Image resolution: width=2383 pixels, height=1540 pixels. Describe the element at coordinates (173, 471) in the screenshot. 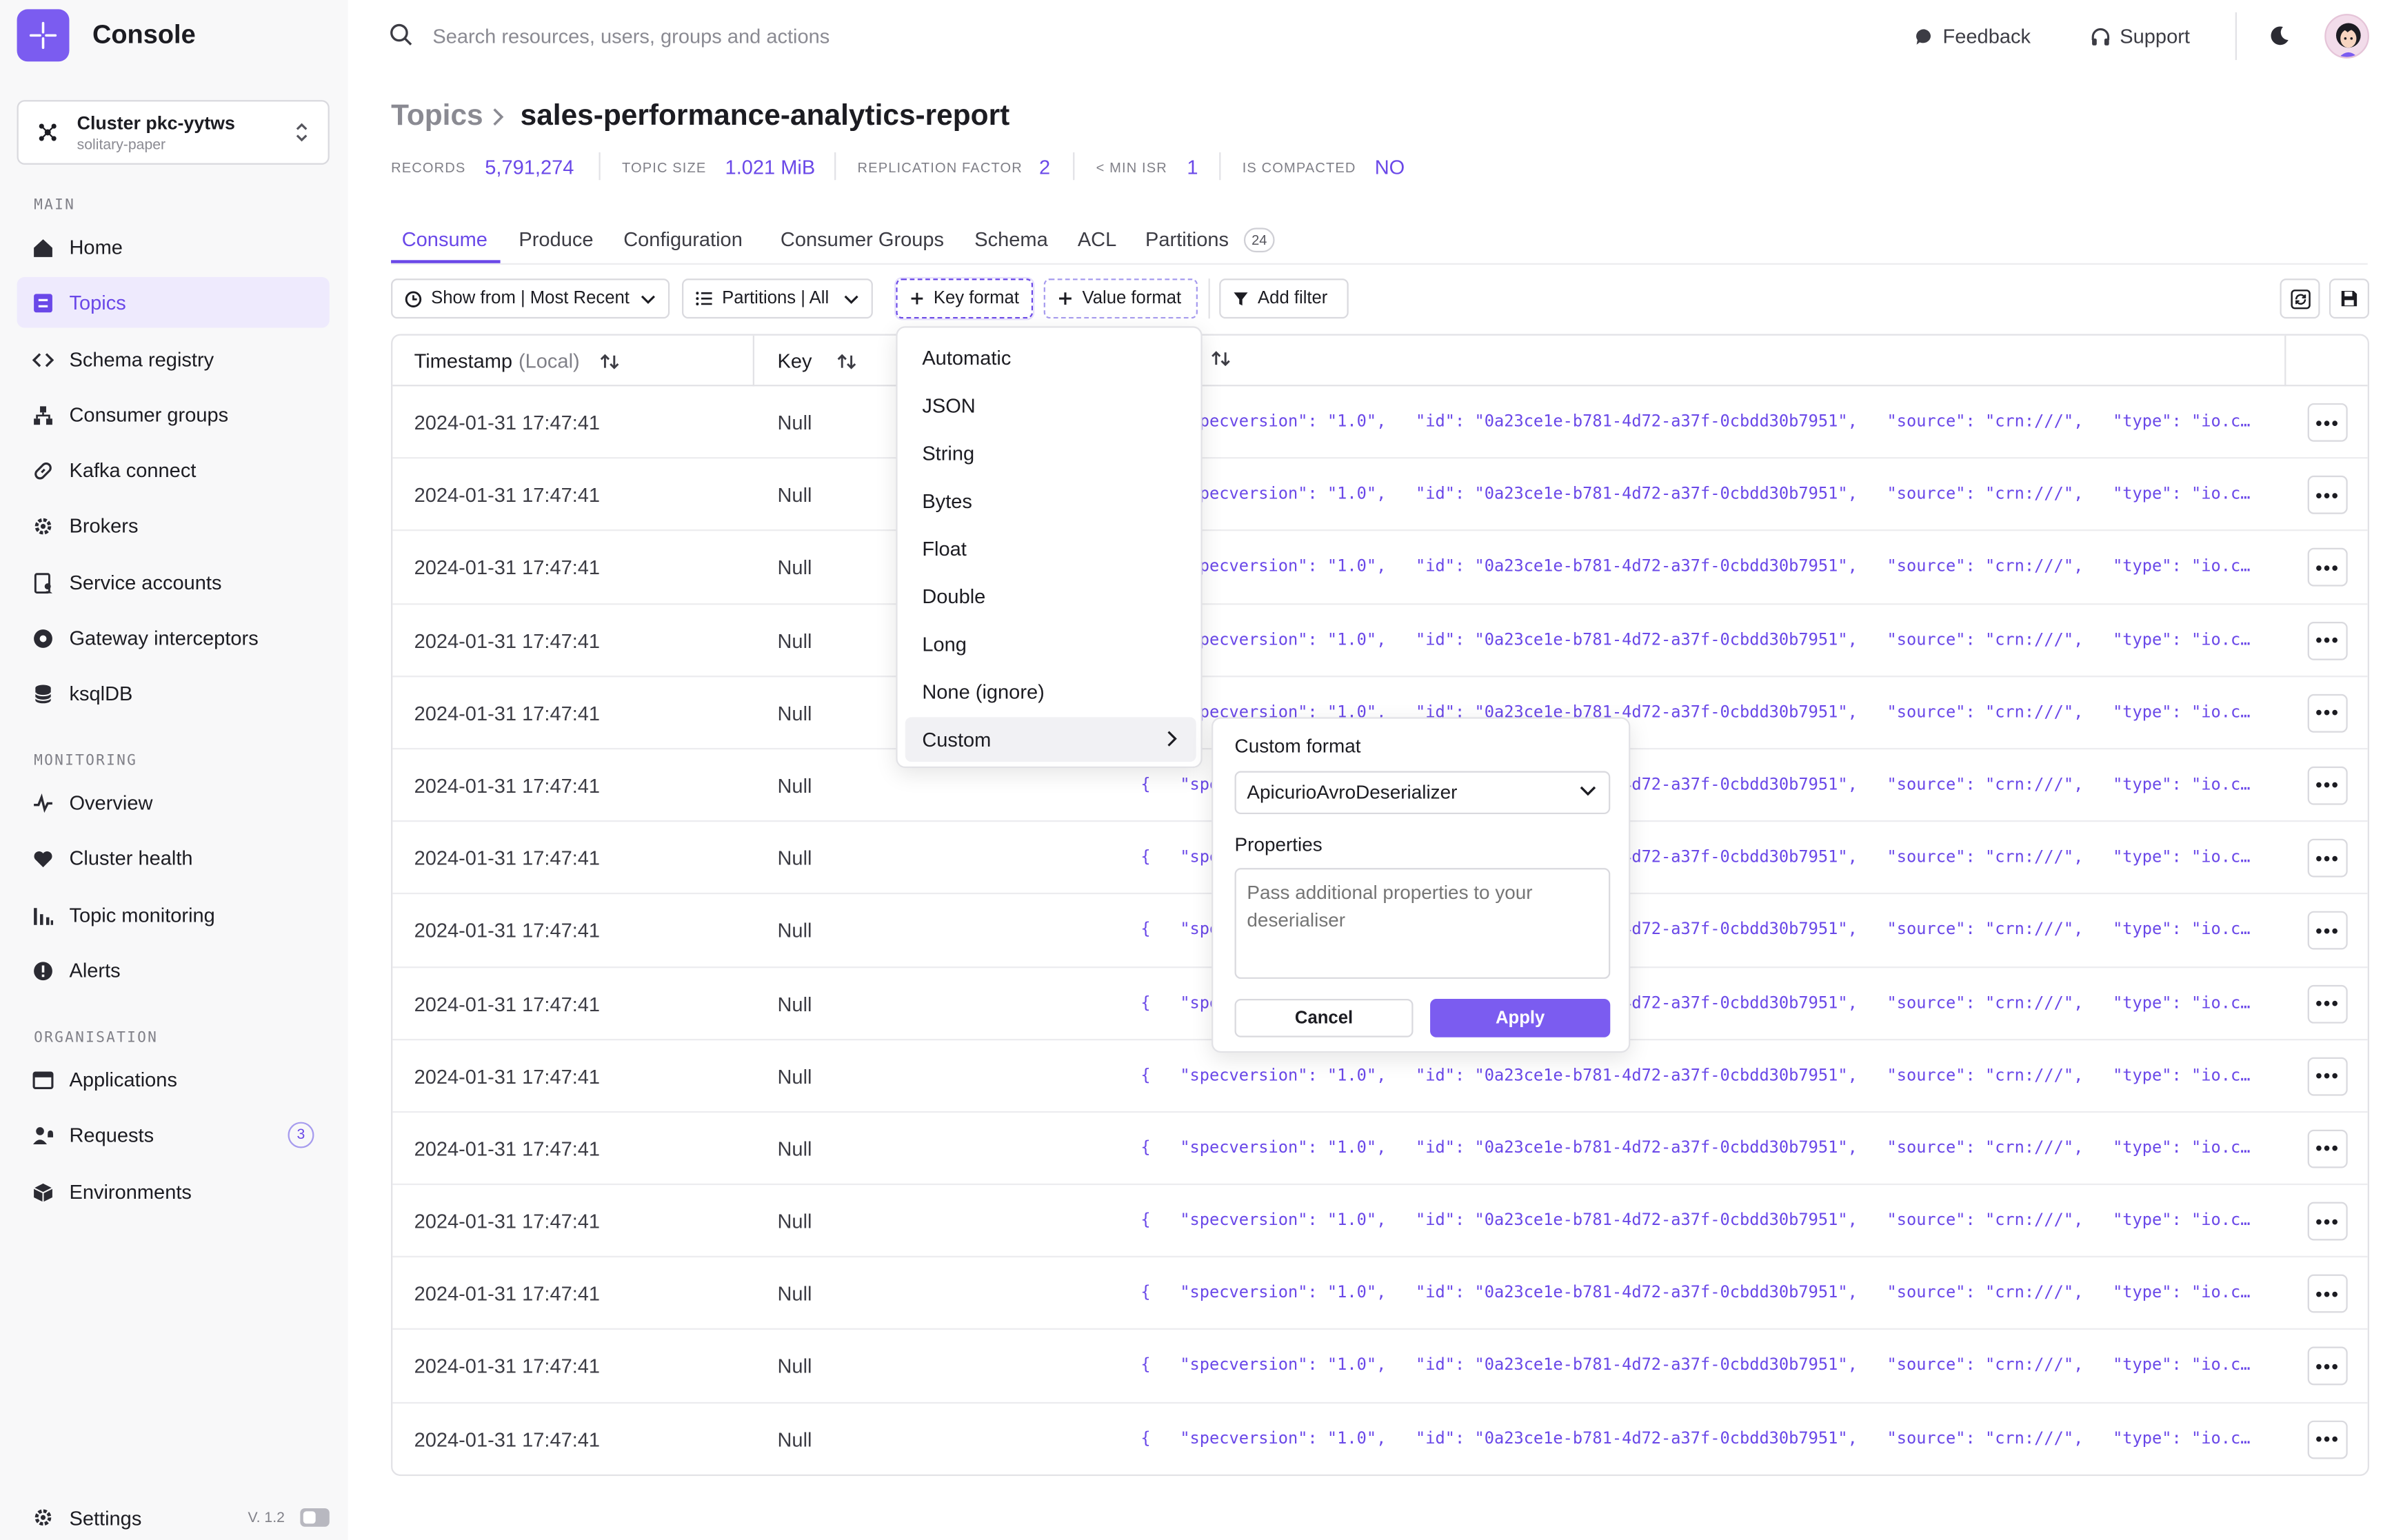

I see `sidebar-item-kafka-connect: Kafka connect` at that location.